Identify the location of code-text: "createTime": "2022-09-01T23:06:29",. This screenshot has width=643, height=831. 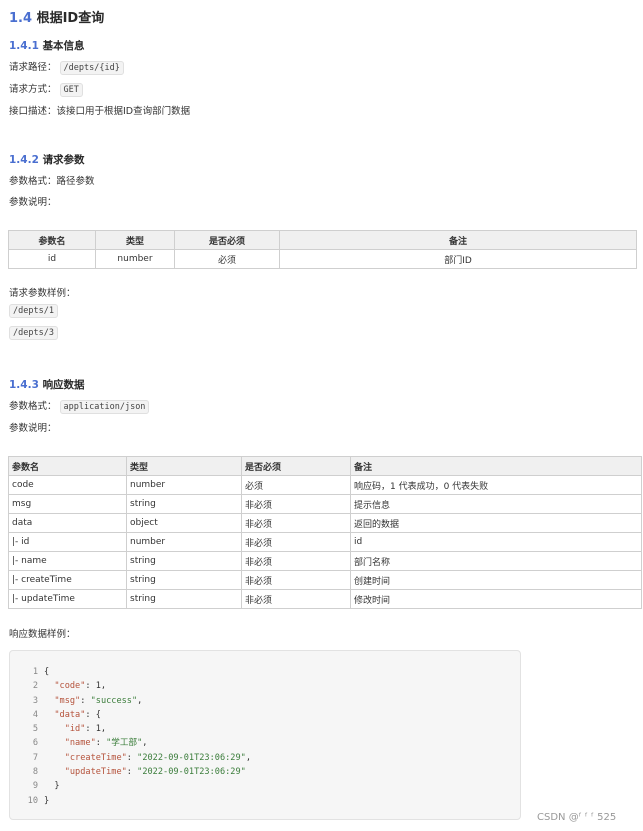
(157, 757).